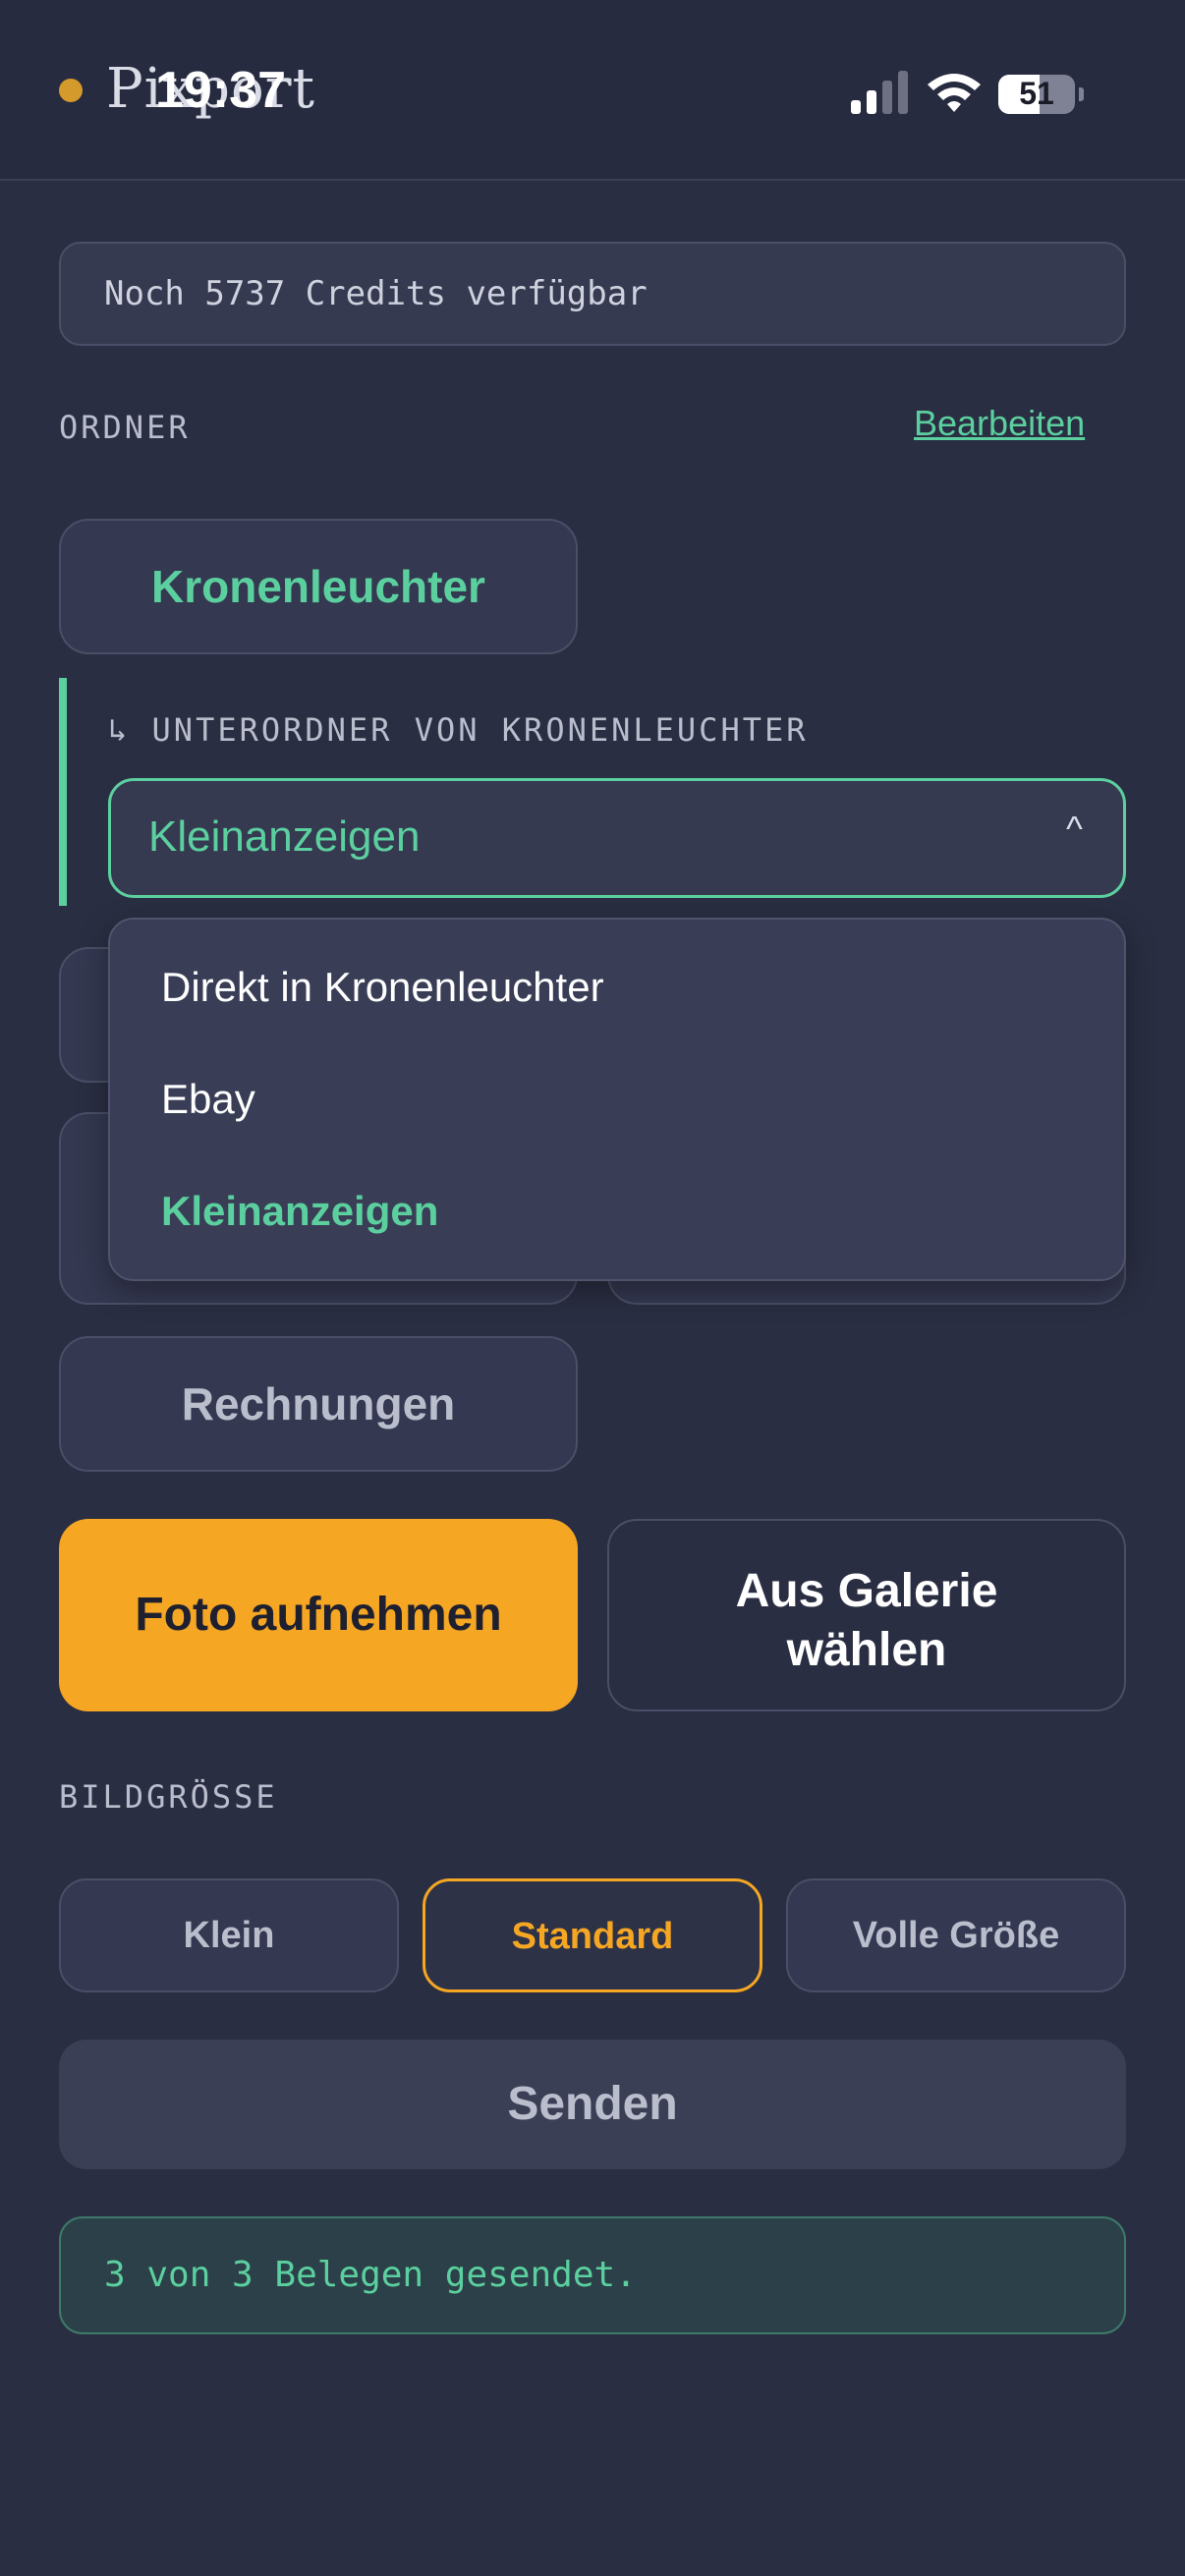  I want to click on dropdown-option-ebay: Ebay, so click(617, 1099).